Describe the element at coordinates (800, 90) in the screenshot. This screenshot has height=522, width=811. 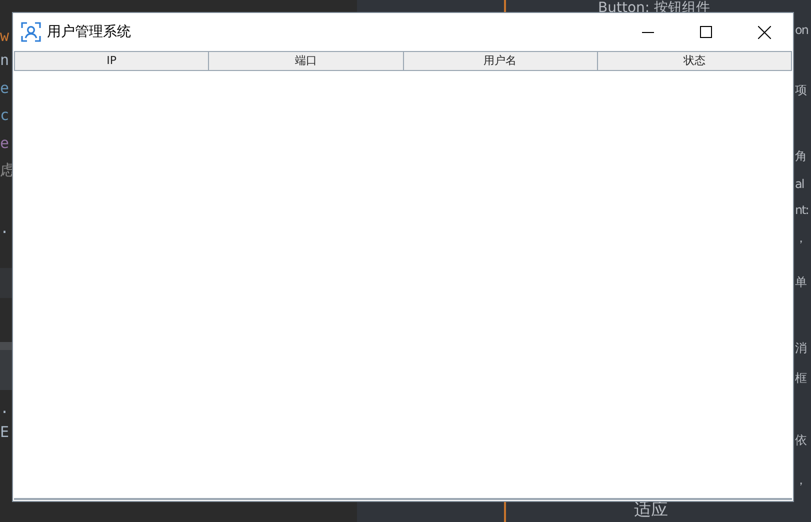
I see `background-text: 项` at that location.